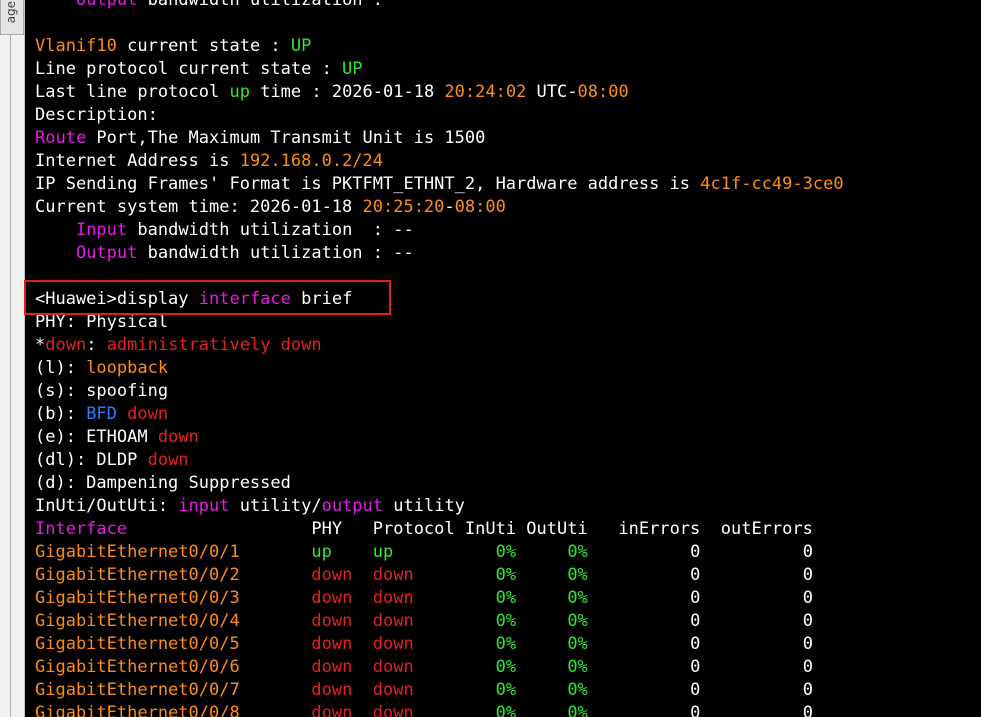  I want to click on terminal-line: (s): spoofing, so click(101, 391).